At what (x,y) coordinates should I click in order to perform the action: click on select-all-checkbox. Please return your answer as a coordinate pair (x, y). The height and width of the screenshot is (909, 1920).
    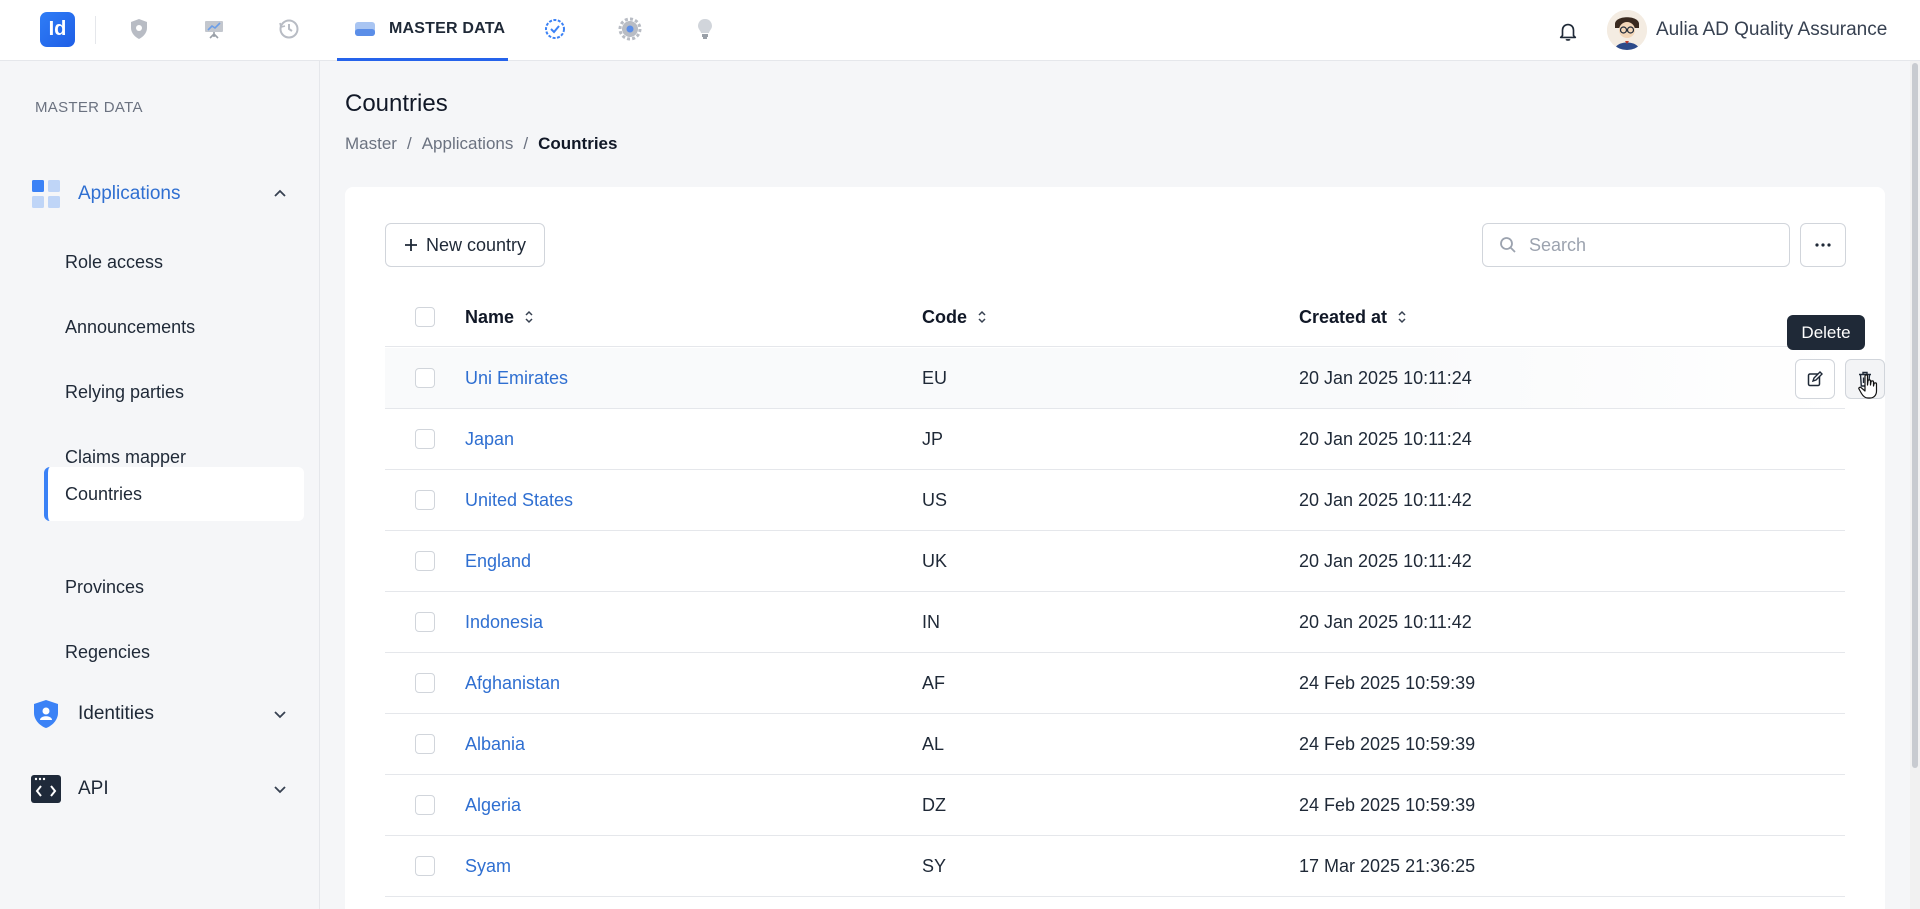
    Looking at the image, I should click on (425, 317).